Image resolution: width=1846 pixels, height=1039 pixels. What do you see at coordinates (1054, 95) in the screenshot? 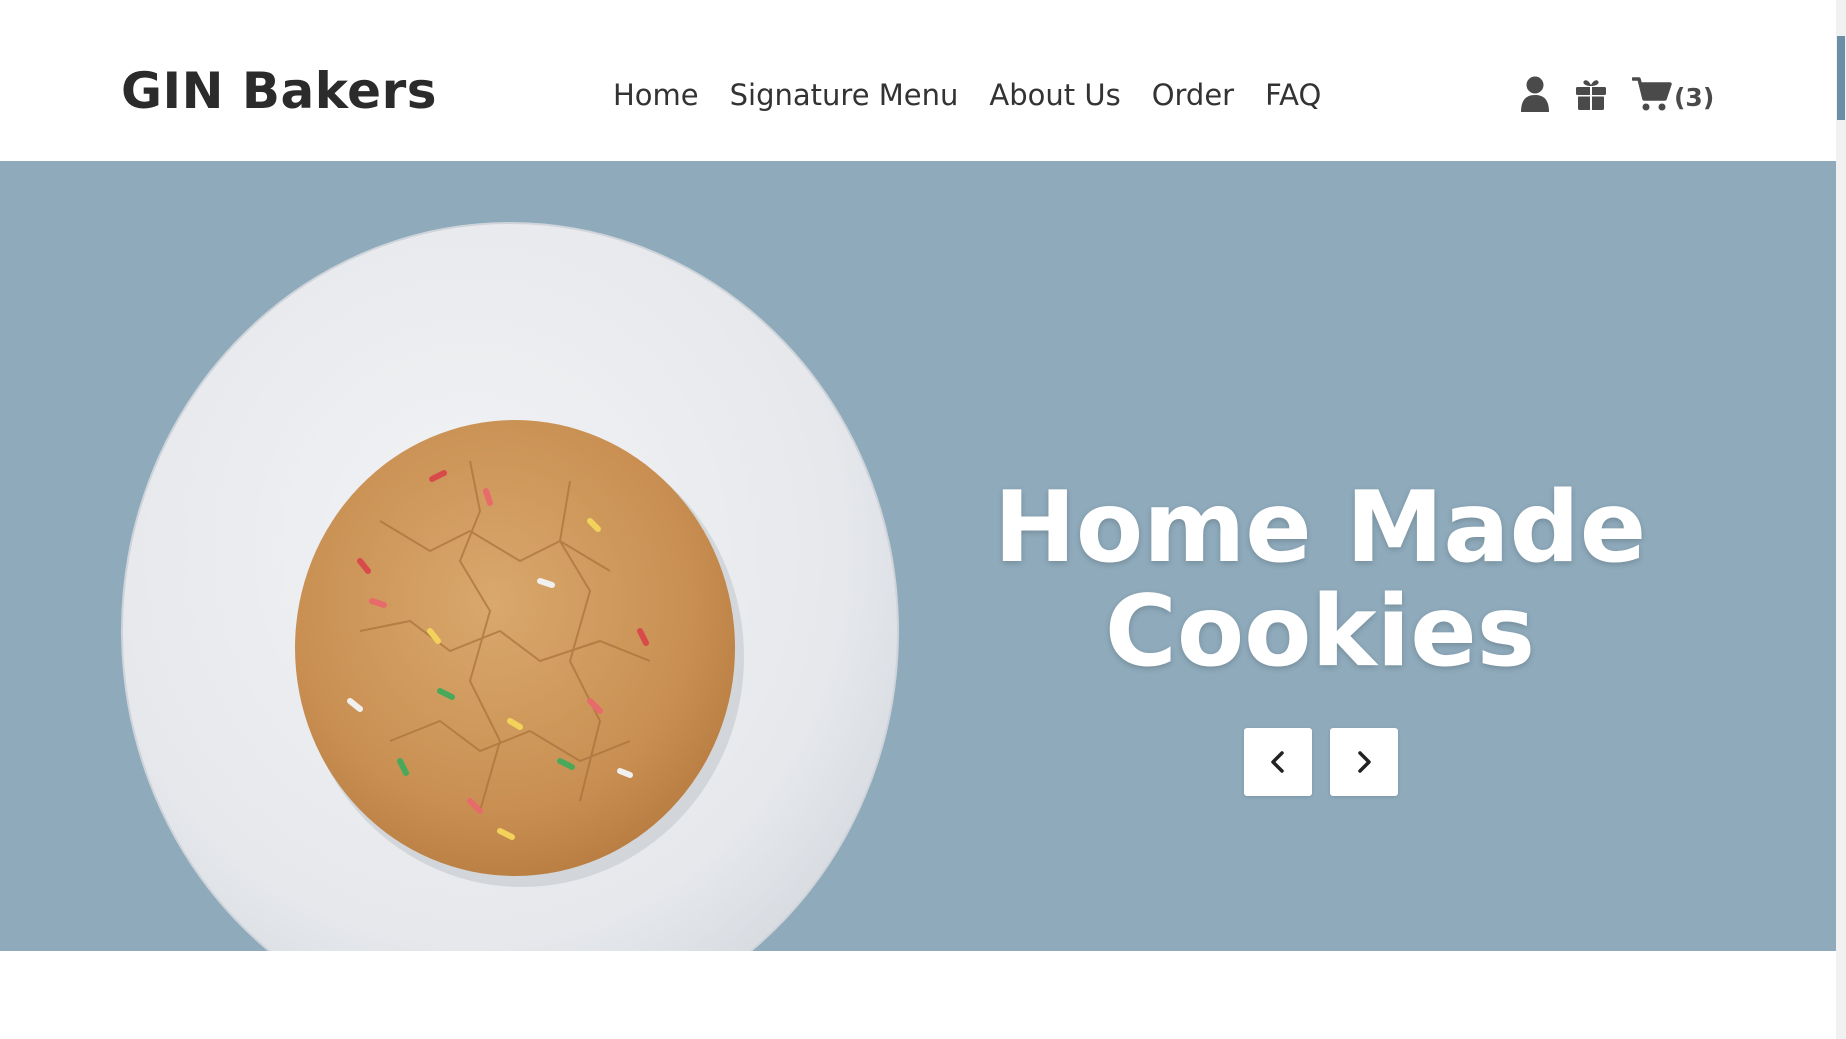
I see `nav-about-us: About Us` at bounding box center [1054, 95].